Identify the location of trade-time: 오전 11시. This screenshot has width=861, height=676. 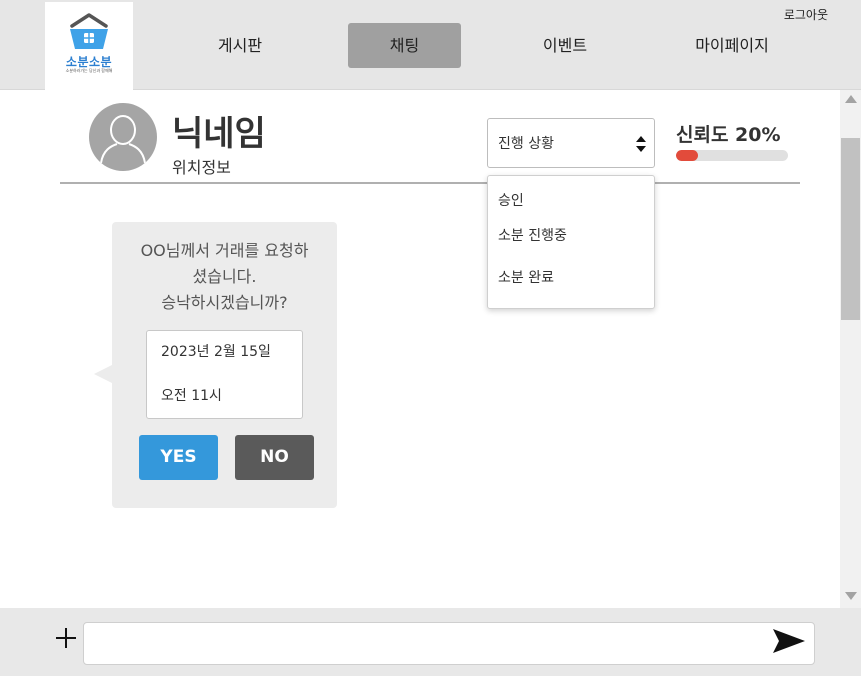
(191, 396).